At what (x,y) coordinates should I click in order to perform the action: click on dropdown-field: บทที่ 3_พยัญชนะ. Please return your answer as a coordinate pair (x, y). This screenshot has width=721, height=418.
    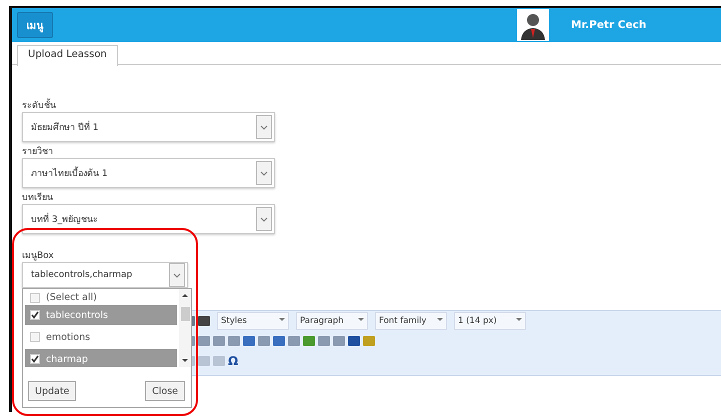
    Looking at the image, I should click on (148, 219).